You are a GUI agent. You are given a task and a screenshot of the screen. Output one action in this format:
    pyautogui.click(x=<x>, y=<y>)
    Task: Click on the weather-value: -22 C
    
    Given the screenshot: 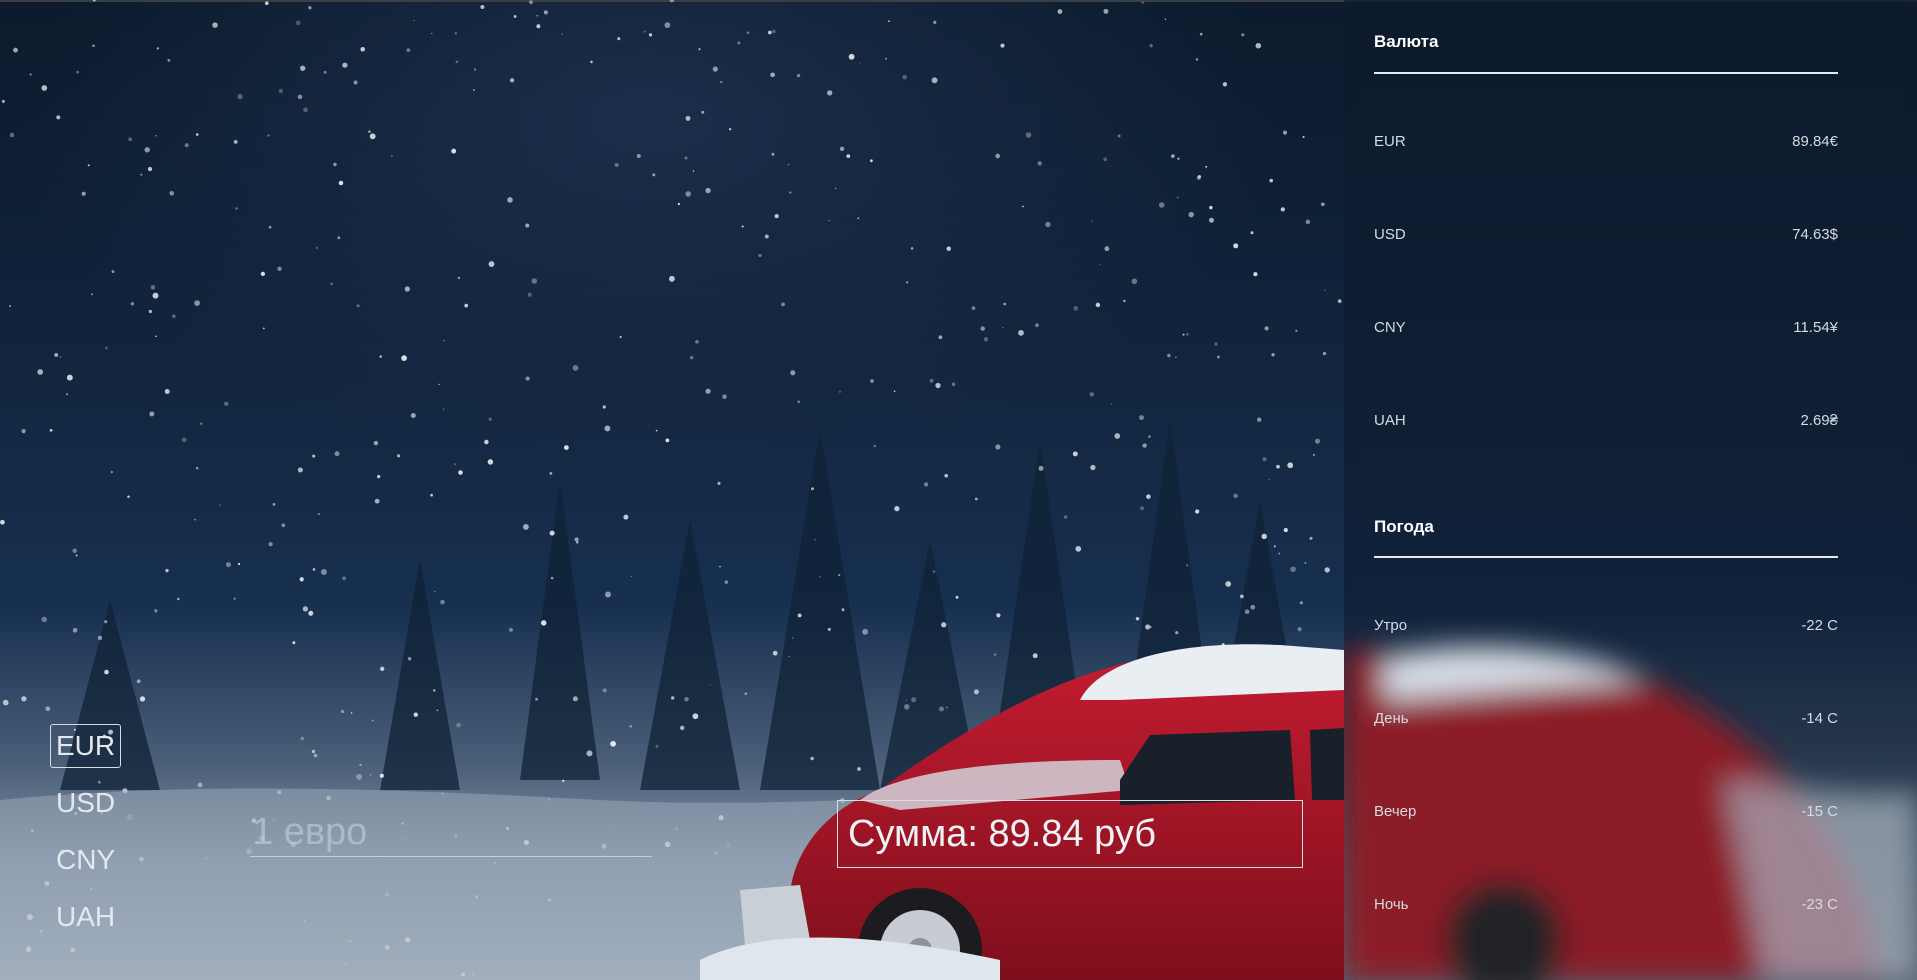 What is the action you would take?
    pyautogui.click(x=1819, y=625)
    